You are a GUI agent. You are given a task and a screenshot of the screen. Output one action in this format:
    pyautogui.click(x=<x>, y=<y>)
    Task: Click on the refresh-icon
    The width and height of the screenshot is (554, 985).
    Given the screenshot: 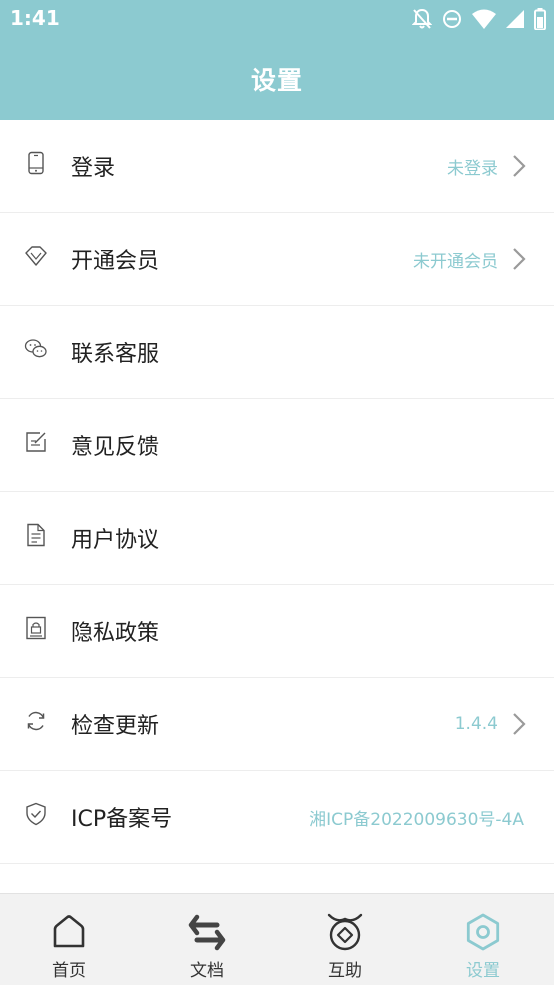 What is the action you would take?
    pyautogui.click(x=36, y=721)
    